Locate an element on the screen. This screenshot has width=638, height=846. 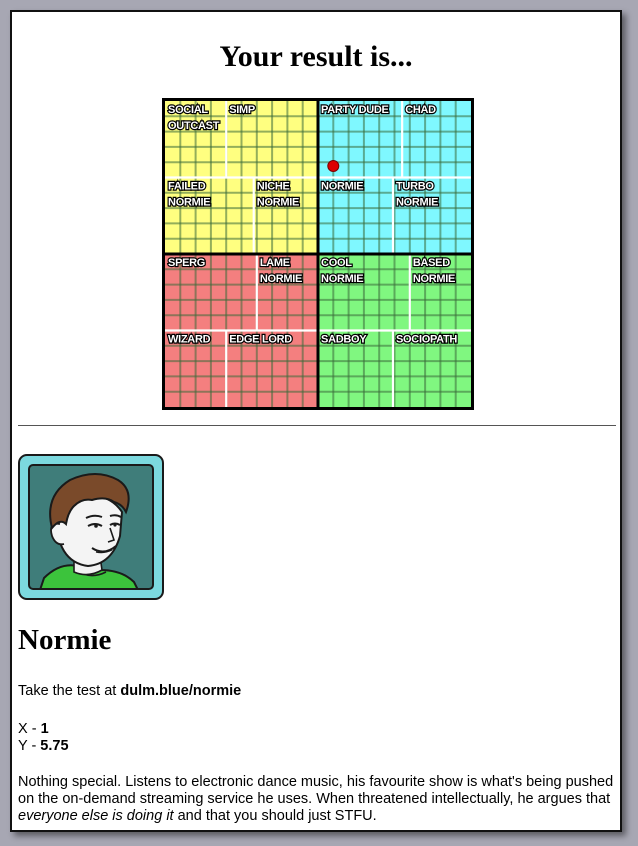
y-value: 5.75 is located at coordinates (54, 746).